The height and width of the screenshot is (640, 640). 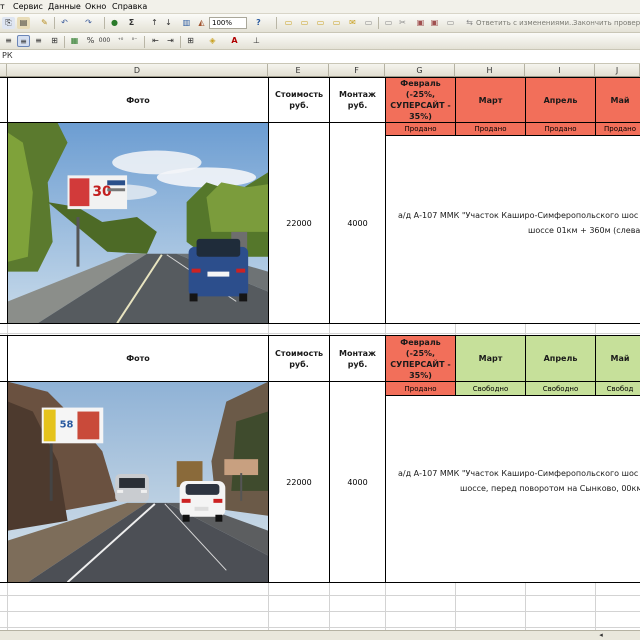 What do you see at coordinates (186, 23) in the screenshot?
I see `chart-wizard-icon: ▥` at bounding box center [186, 23].